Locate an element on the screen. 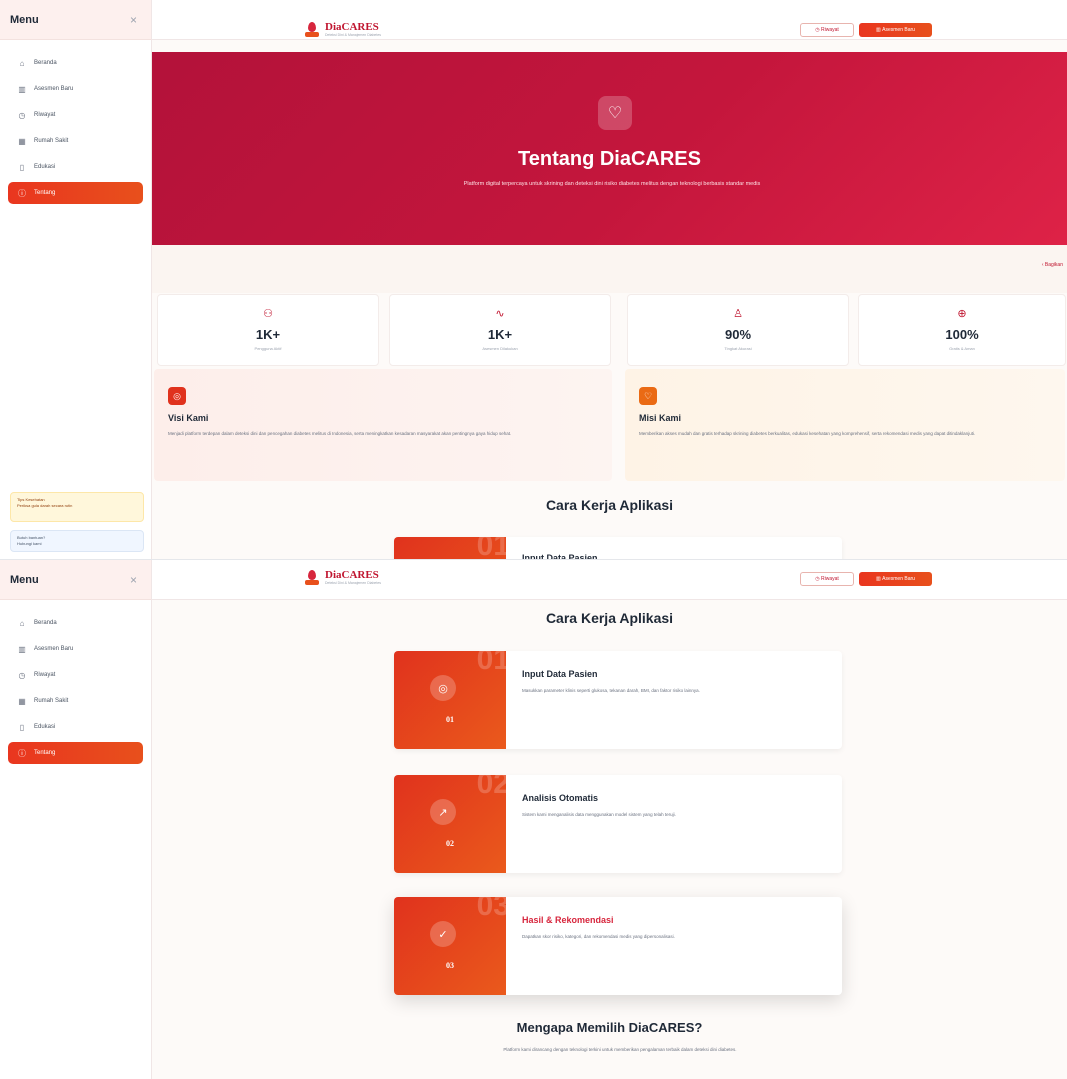  step-number: 02 is located at coordinates (450, 843).